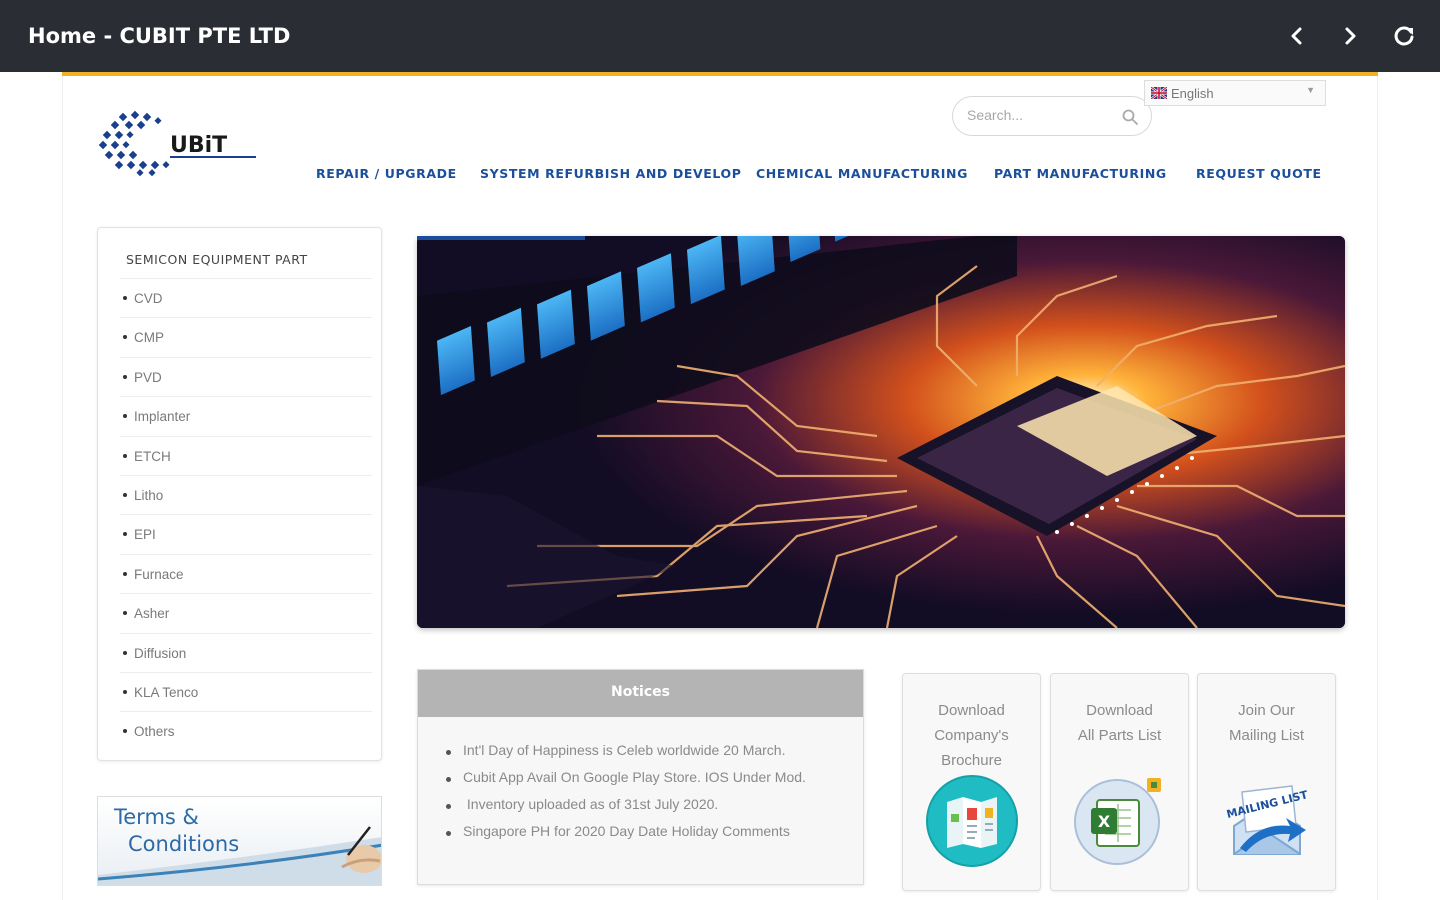 This screenshot has height=900, width=1440. I want to click on nav-chemical-manufacturing: CHEMICAL MANUFACTURING, so click(862, 173).